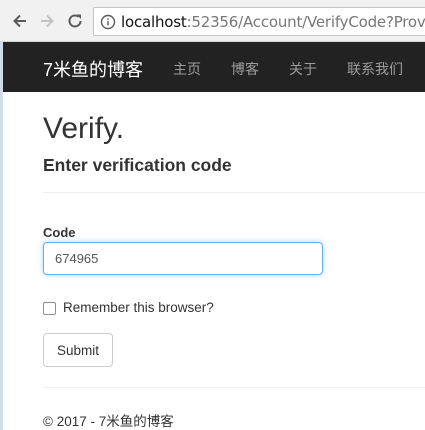  What do you see at coordinates (84, 128) in the screenshot?
I see `page-title: Verify.` at bounding box center [84, 128].